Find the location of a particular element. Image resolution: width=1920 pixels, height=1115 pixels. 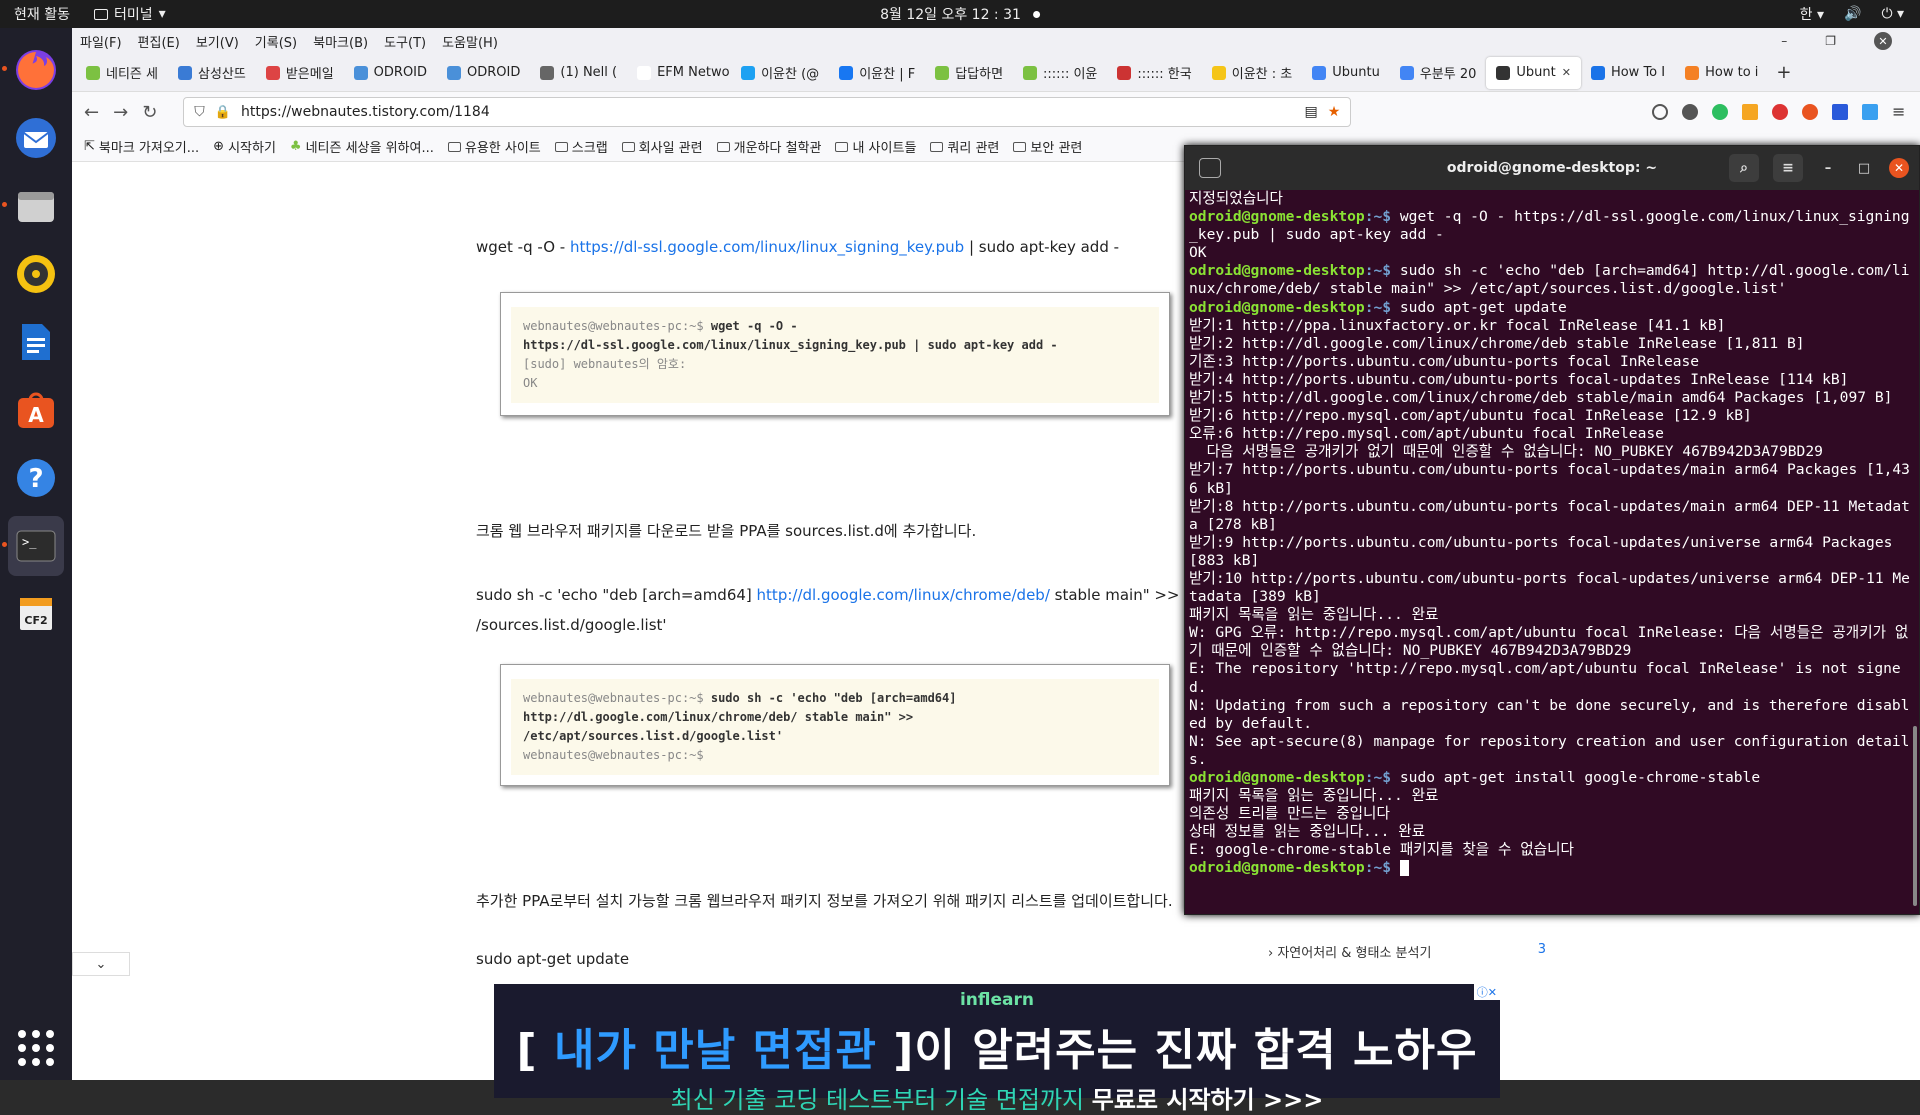

forward-button: → is located at coordinates (120, 112).